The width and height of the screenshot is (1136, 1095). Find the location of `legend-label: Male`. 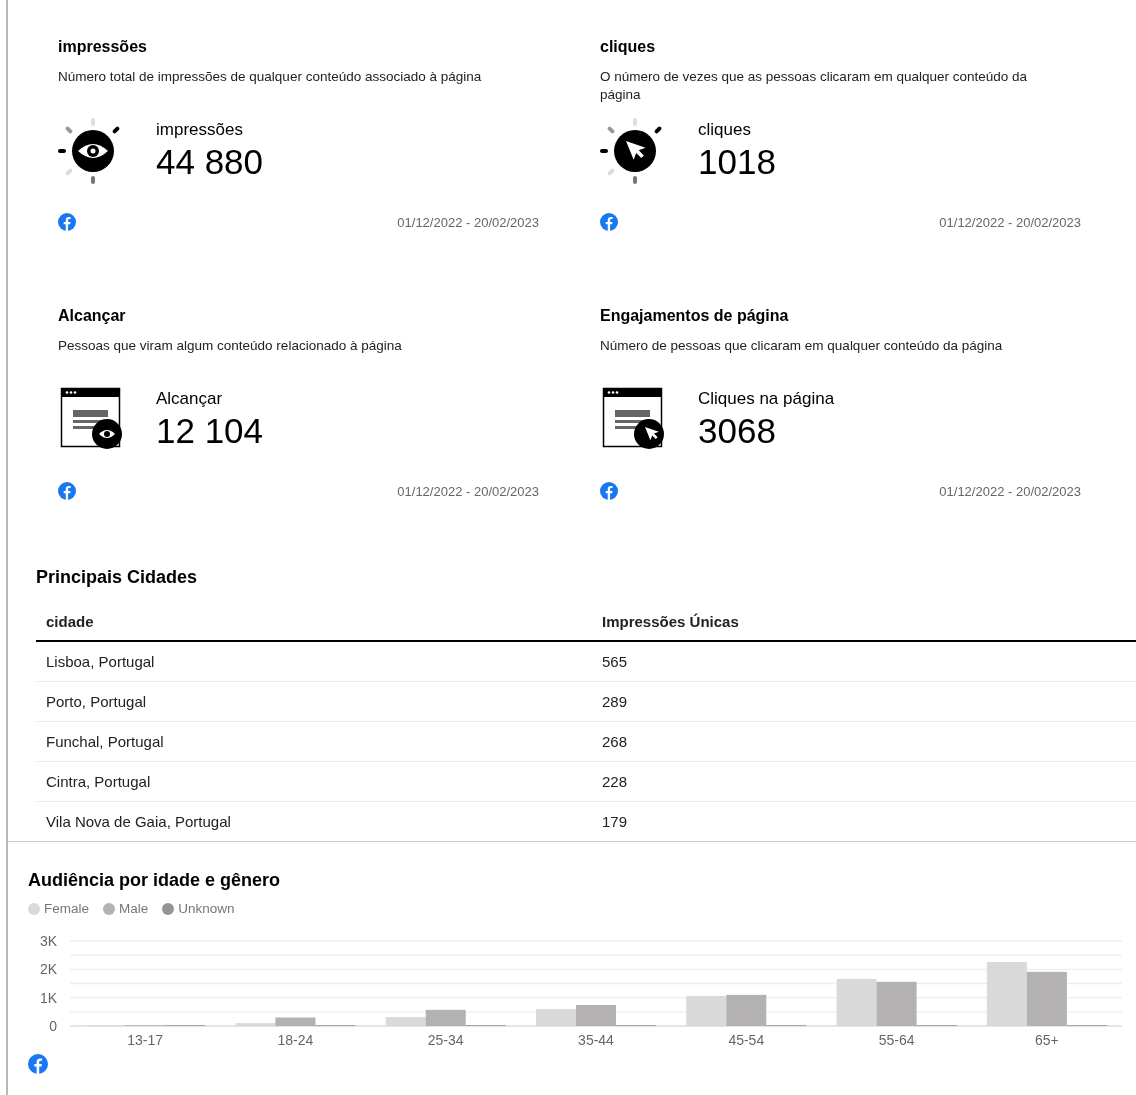

legend-label: Male is located at coordinates (134, 908).